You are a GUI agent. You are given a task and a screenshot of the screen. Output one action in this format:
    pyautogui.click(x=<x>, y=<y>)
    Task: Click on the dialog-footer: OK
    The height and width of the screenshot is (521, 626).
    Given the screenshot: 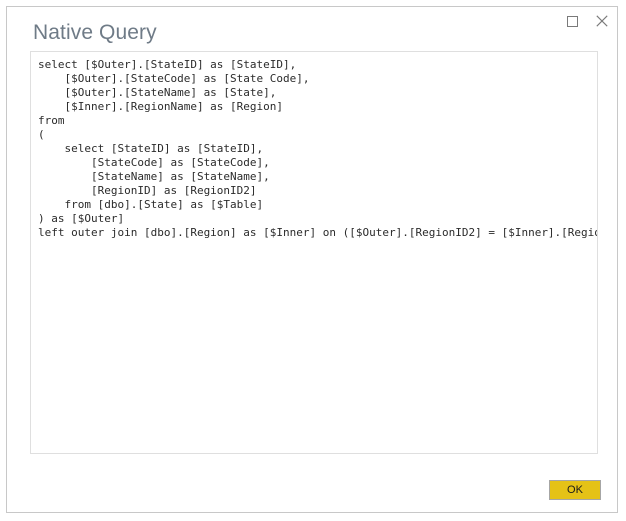 What is the action you would take?
    pyautogui.click(x=312, y=486)
    